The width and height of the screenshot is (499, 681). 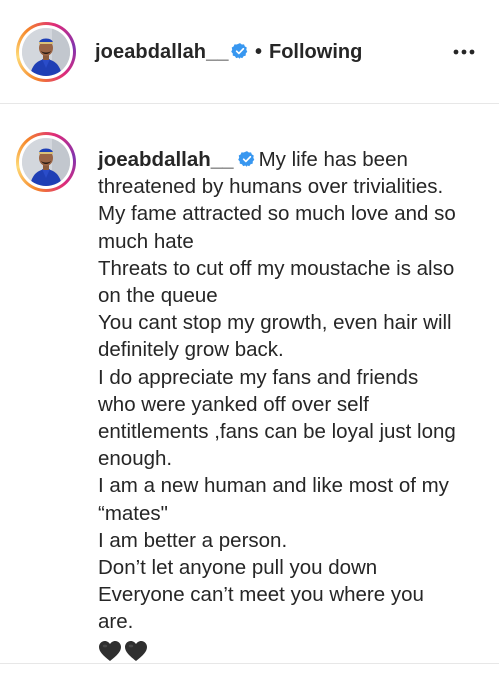 I want to click on divider, so click(x=249, y=663).